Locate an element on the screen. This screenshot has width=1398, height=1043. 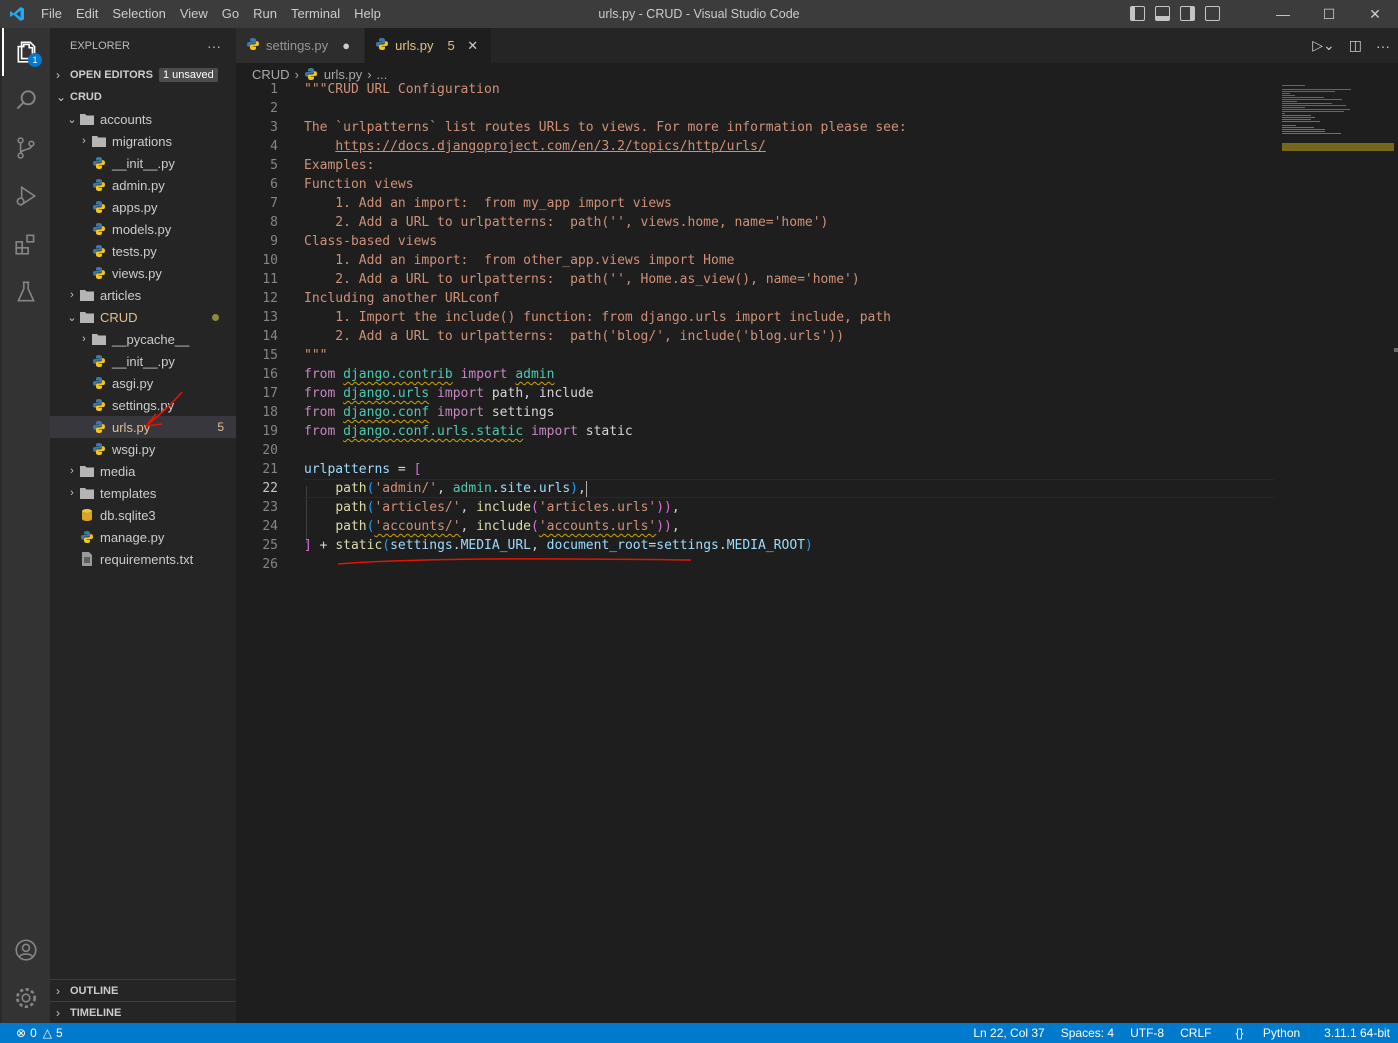
line-number: 6 is located at coordinates (274, 184).